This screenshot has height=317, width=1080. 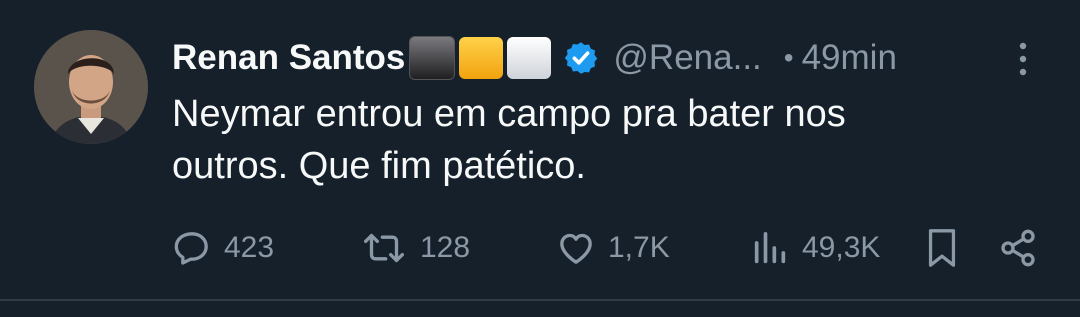 I want to click on views-icon, so click(x=770, y=248).